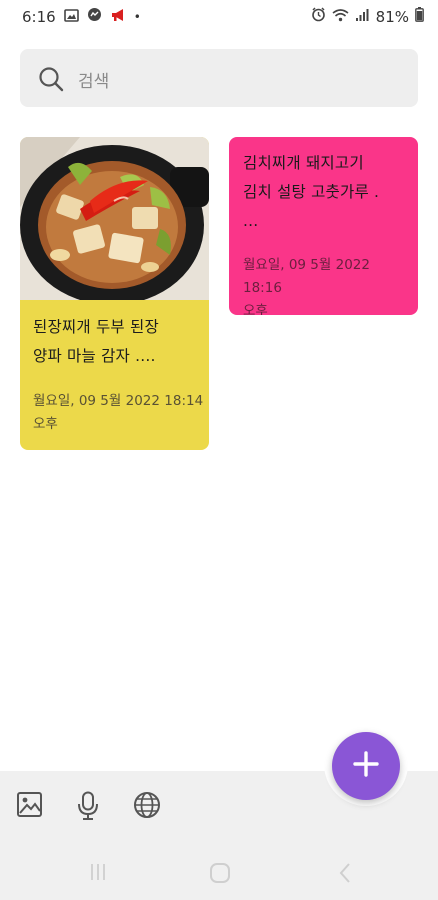  I want to click on search-icon, so click(51, 81).